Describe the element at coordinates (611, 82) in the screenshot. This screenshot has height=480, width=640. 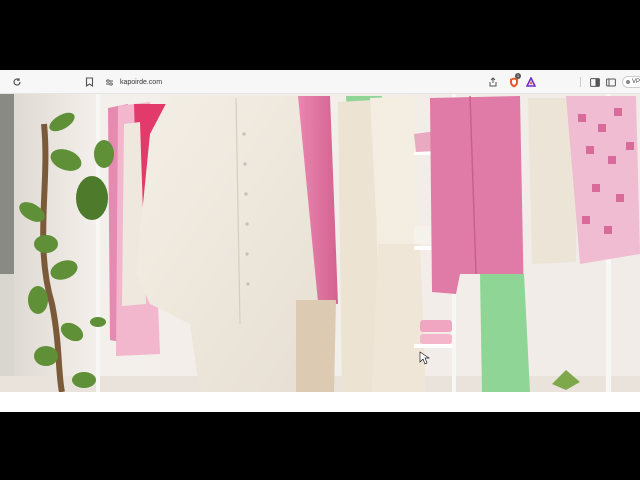
I see `wallet-icon` at that location.